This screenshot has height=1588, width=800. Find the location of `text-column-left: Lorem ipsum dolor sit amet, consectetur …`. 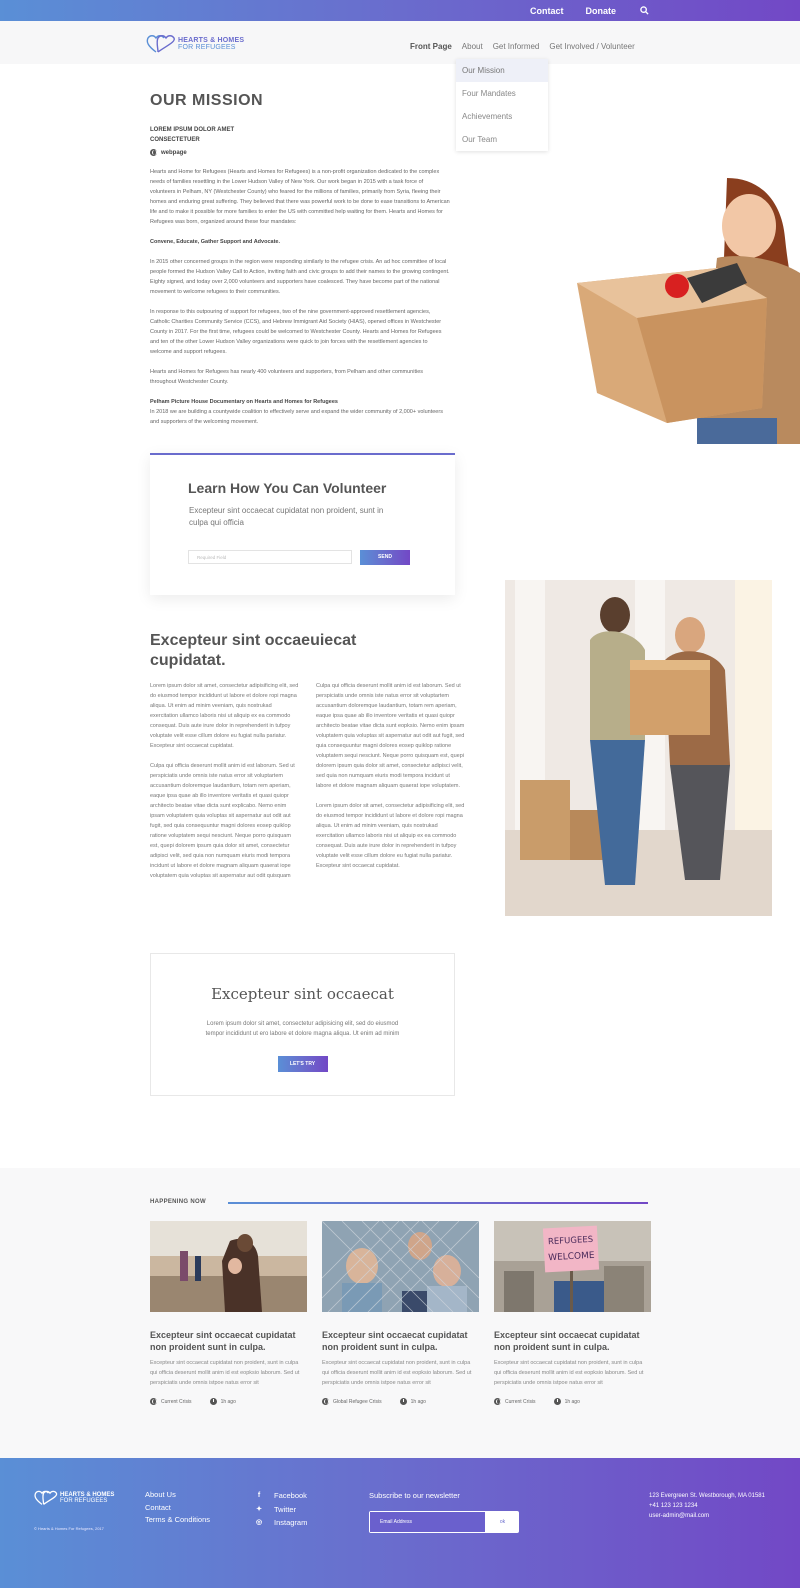

text-column-left: Lorem ipsum dolor sit amet, consectetur … is located at coordinates (225, 786).